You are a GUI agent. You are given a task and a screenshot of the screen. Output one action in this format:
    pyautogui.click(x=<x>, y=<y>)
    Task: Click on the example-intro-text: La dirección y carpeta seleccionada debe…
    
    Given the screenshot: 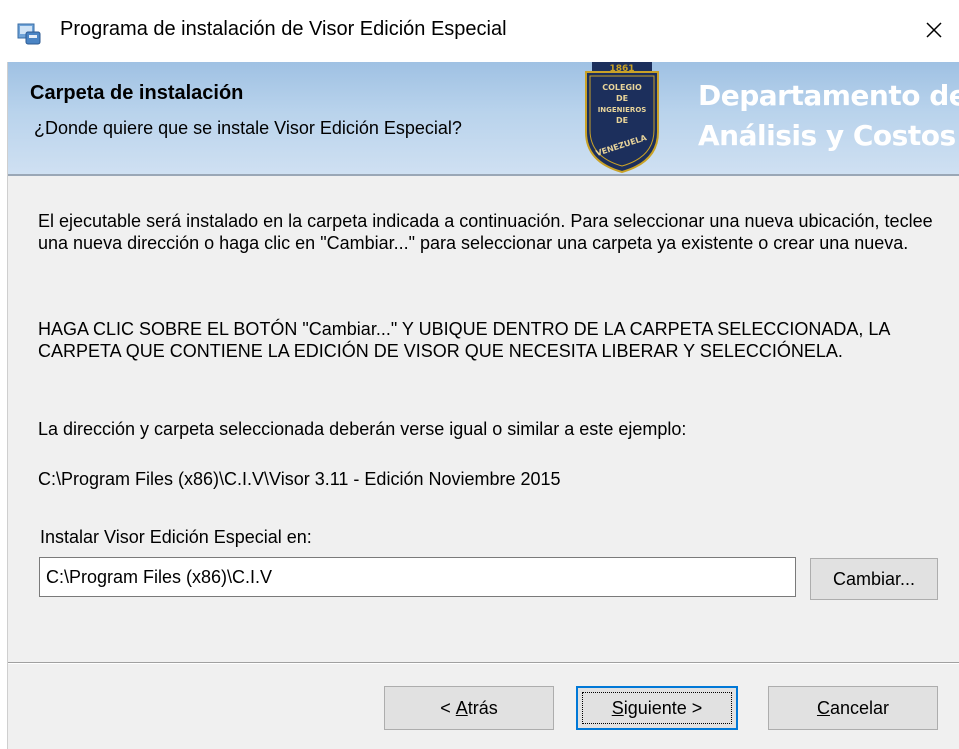 What is the action you would take?
    pyautogui.click(x=362, y=429)
    